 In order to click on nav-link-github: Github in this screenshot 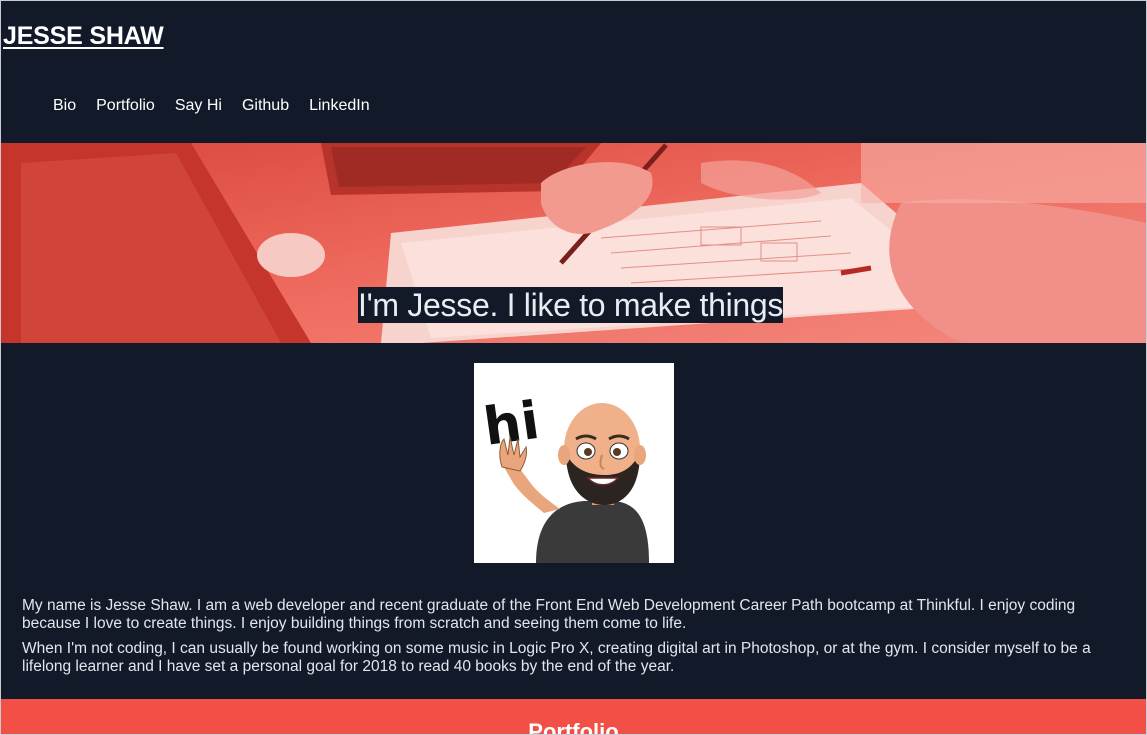, I will do `click(265, 106)`.